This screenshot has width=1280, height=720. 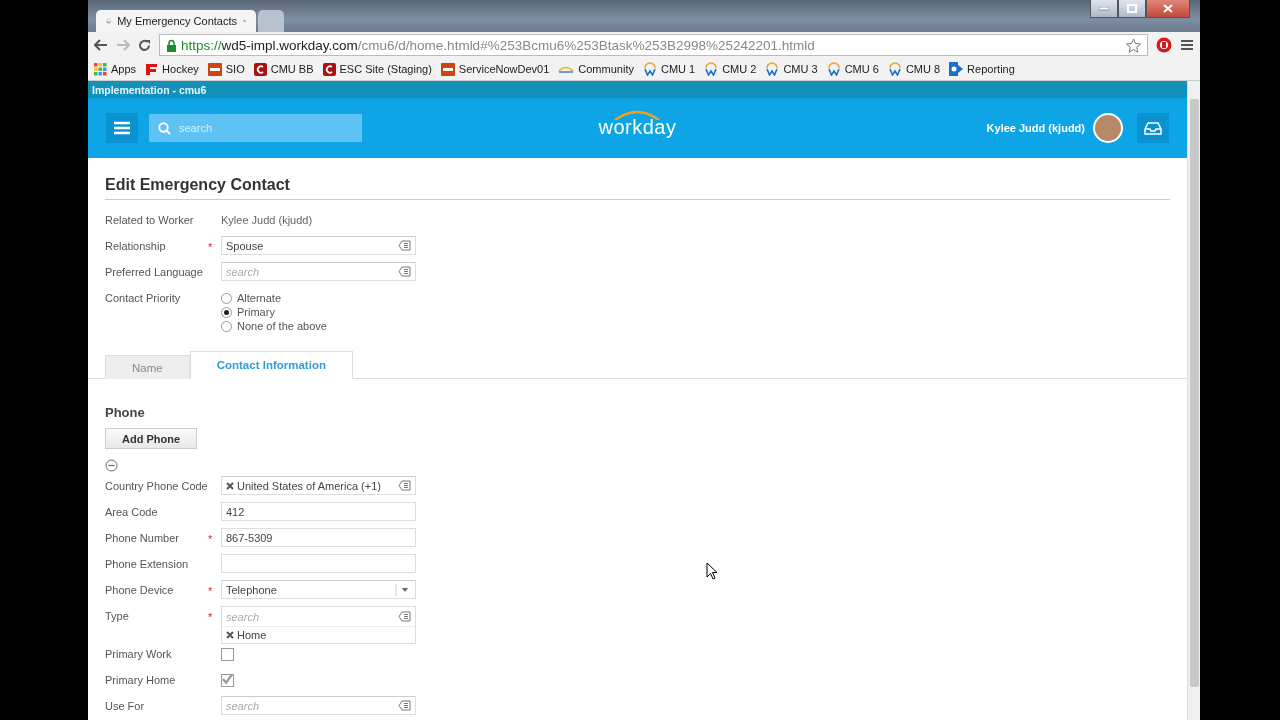 What do you see at coordinates (111, 465) in the screenshot?
I see `remove-circle-icon` at bounding box center [111, 465].